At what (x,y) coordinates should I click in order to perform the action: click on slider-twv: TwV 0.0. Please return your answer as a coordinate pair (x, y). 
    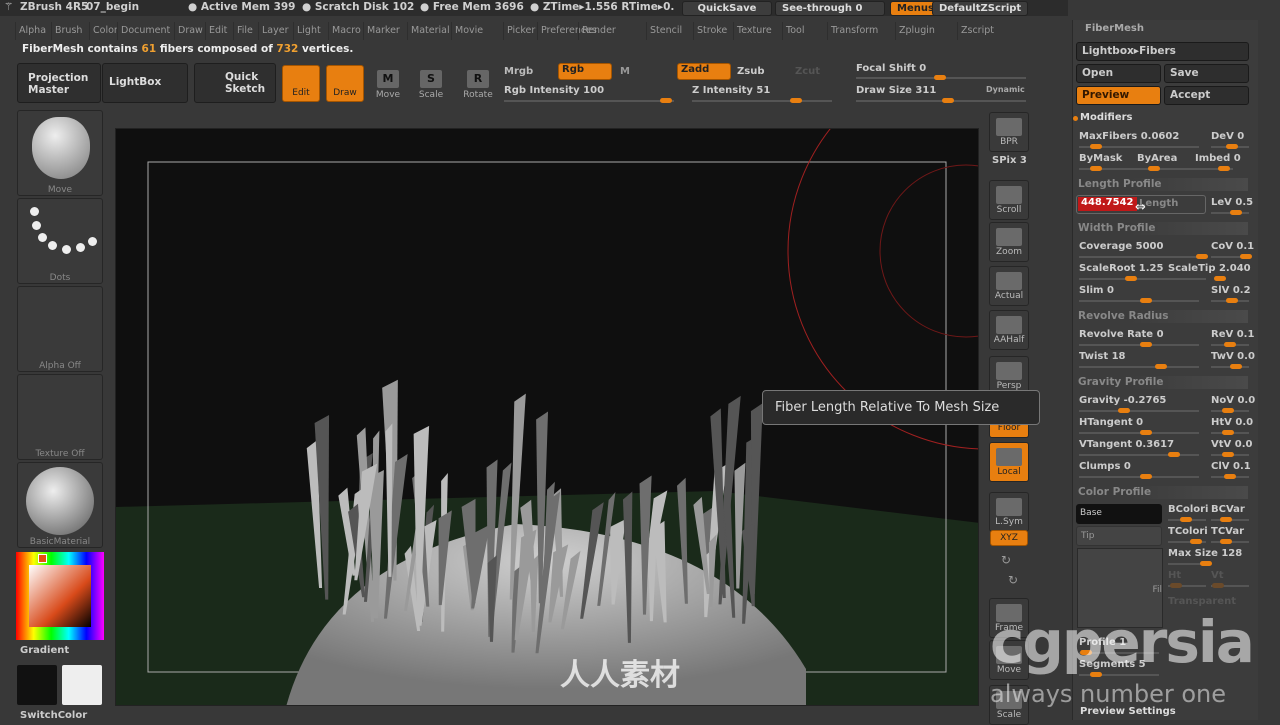
    Looking at the image, I should click on (1233, 356).